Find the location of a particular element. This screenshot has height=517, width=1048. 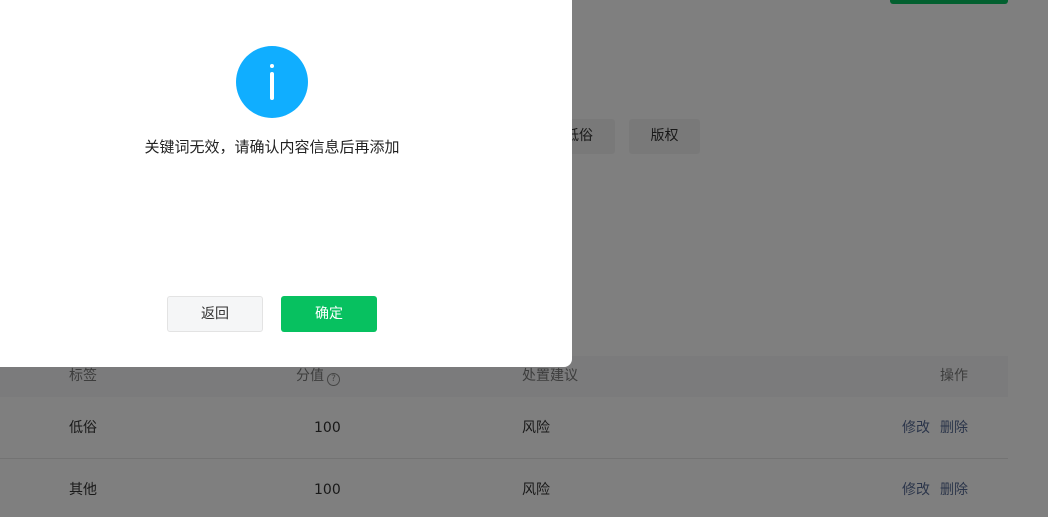

back-button: 返回 is located at coordinates (215, 314).